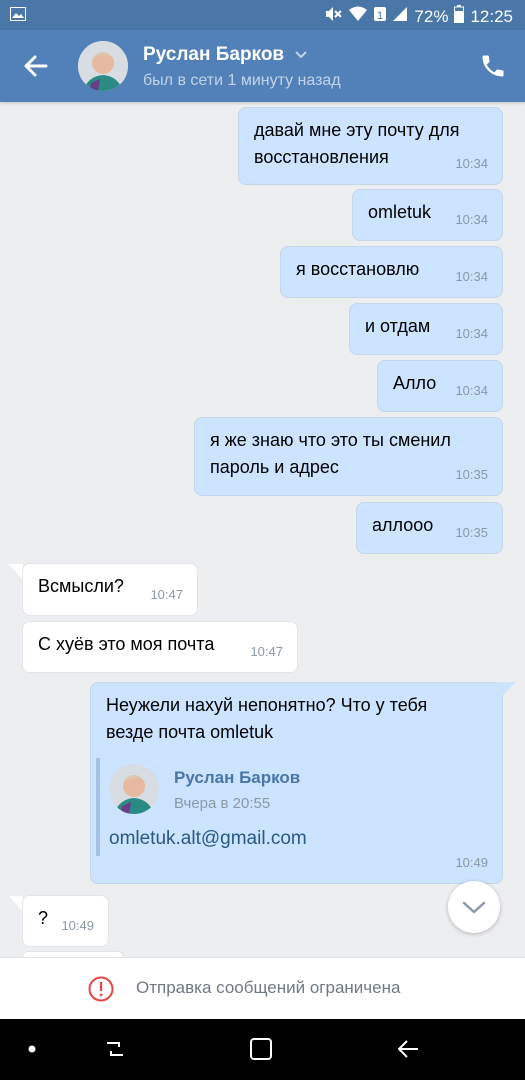 Image resolution: width=525 pixels, height=1080 pixels. I want to click on warning-icon, so click(101, 989).